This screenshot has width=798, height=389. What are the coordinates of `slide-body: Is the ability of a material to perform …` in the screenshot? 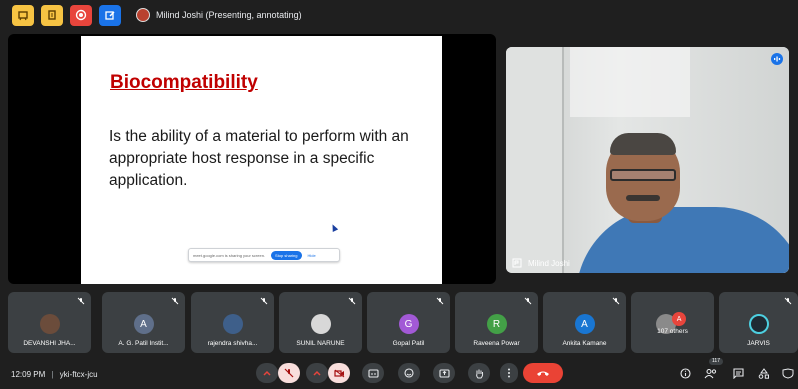 It's located at (259, 158).